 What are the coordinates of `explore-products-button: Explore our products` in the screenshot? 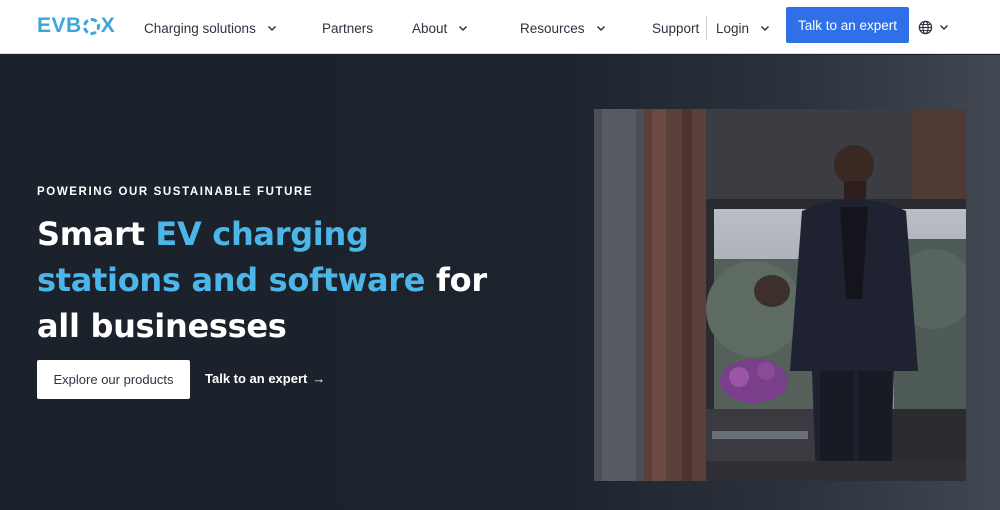 It's located at (113, 379).